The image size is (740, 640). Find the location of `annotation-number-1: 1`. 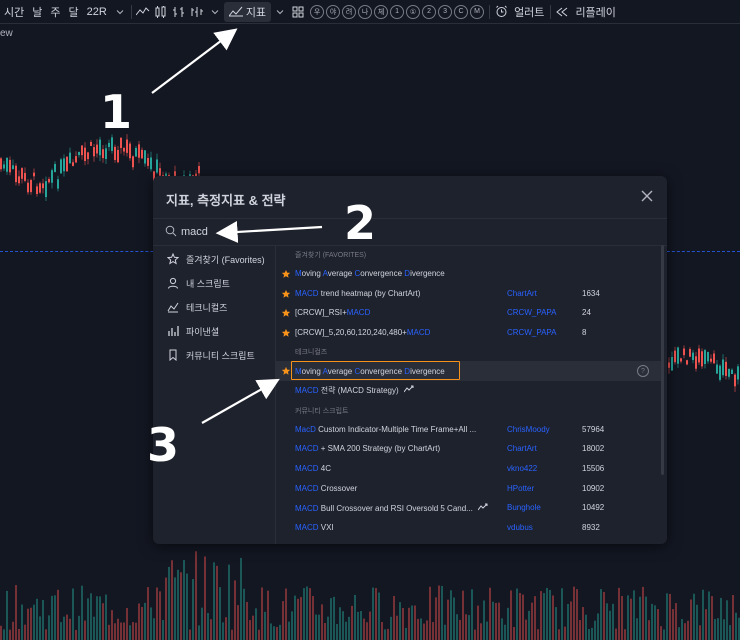

annotation-number-1: 1 is located at coordinates (116, 112).